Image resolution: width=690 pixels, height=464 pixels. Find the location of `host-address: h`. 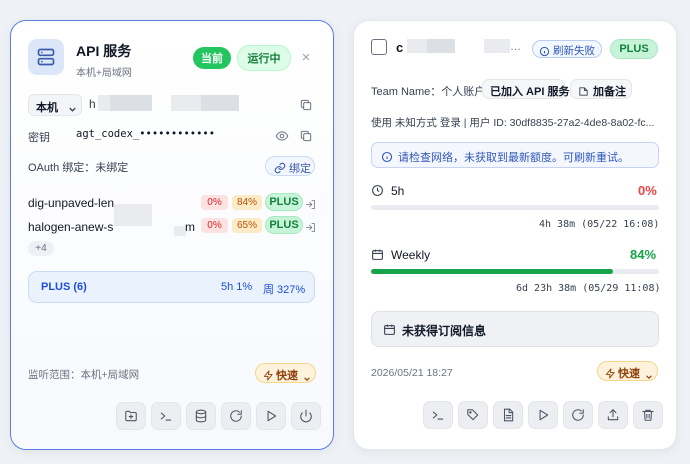

host-address: h is located at coordinates (92, 104).